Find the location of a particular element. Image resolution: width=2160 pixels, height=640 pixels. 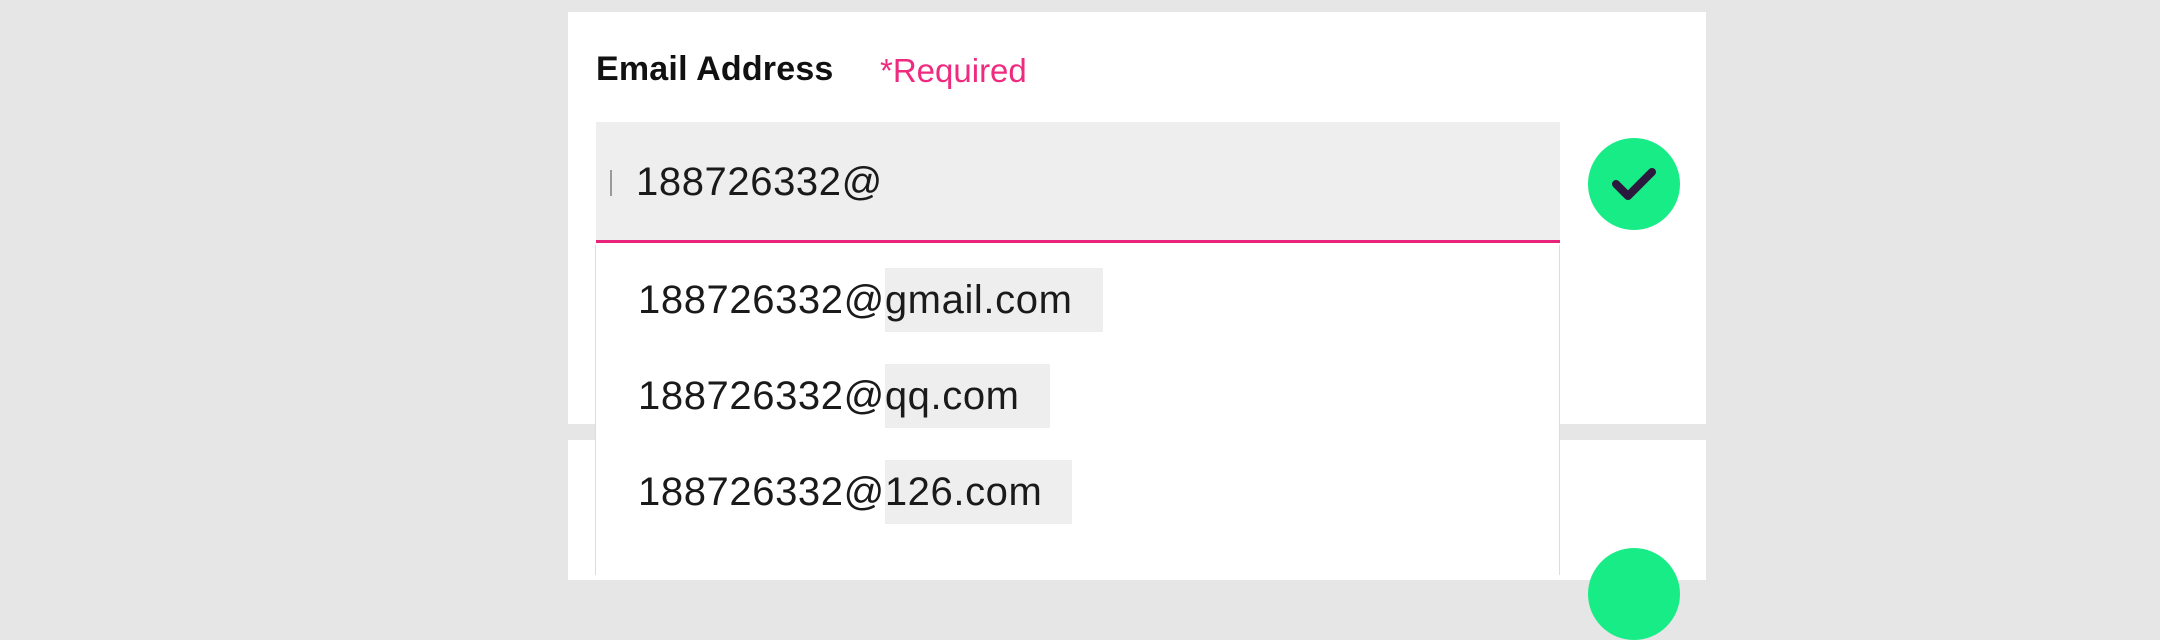

suggestion-item: 188726332@ qq.com is located at coordinates (844, 396).